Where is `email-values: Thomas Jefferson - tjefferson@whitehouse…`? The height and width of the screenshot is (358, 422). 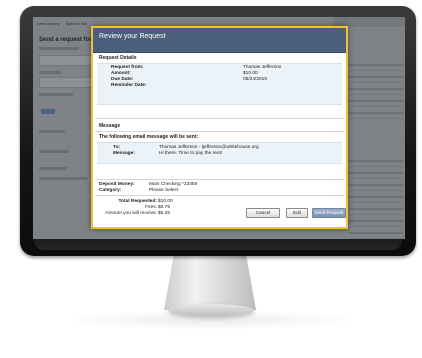
email-values: Thomas Jefferson - tjefferson@whitehouse… is located at coordinates (209, 151).